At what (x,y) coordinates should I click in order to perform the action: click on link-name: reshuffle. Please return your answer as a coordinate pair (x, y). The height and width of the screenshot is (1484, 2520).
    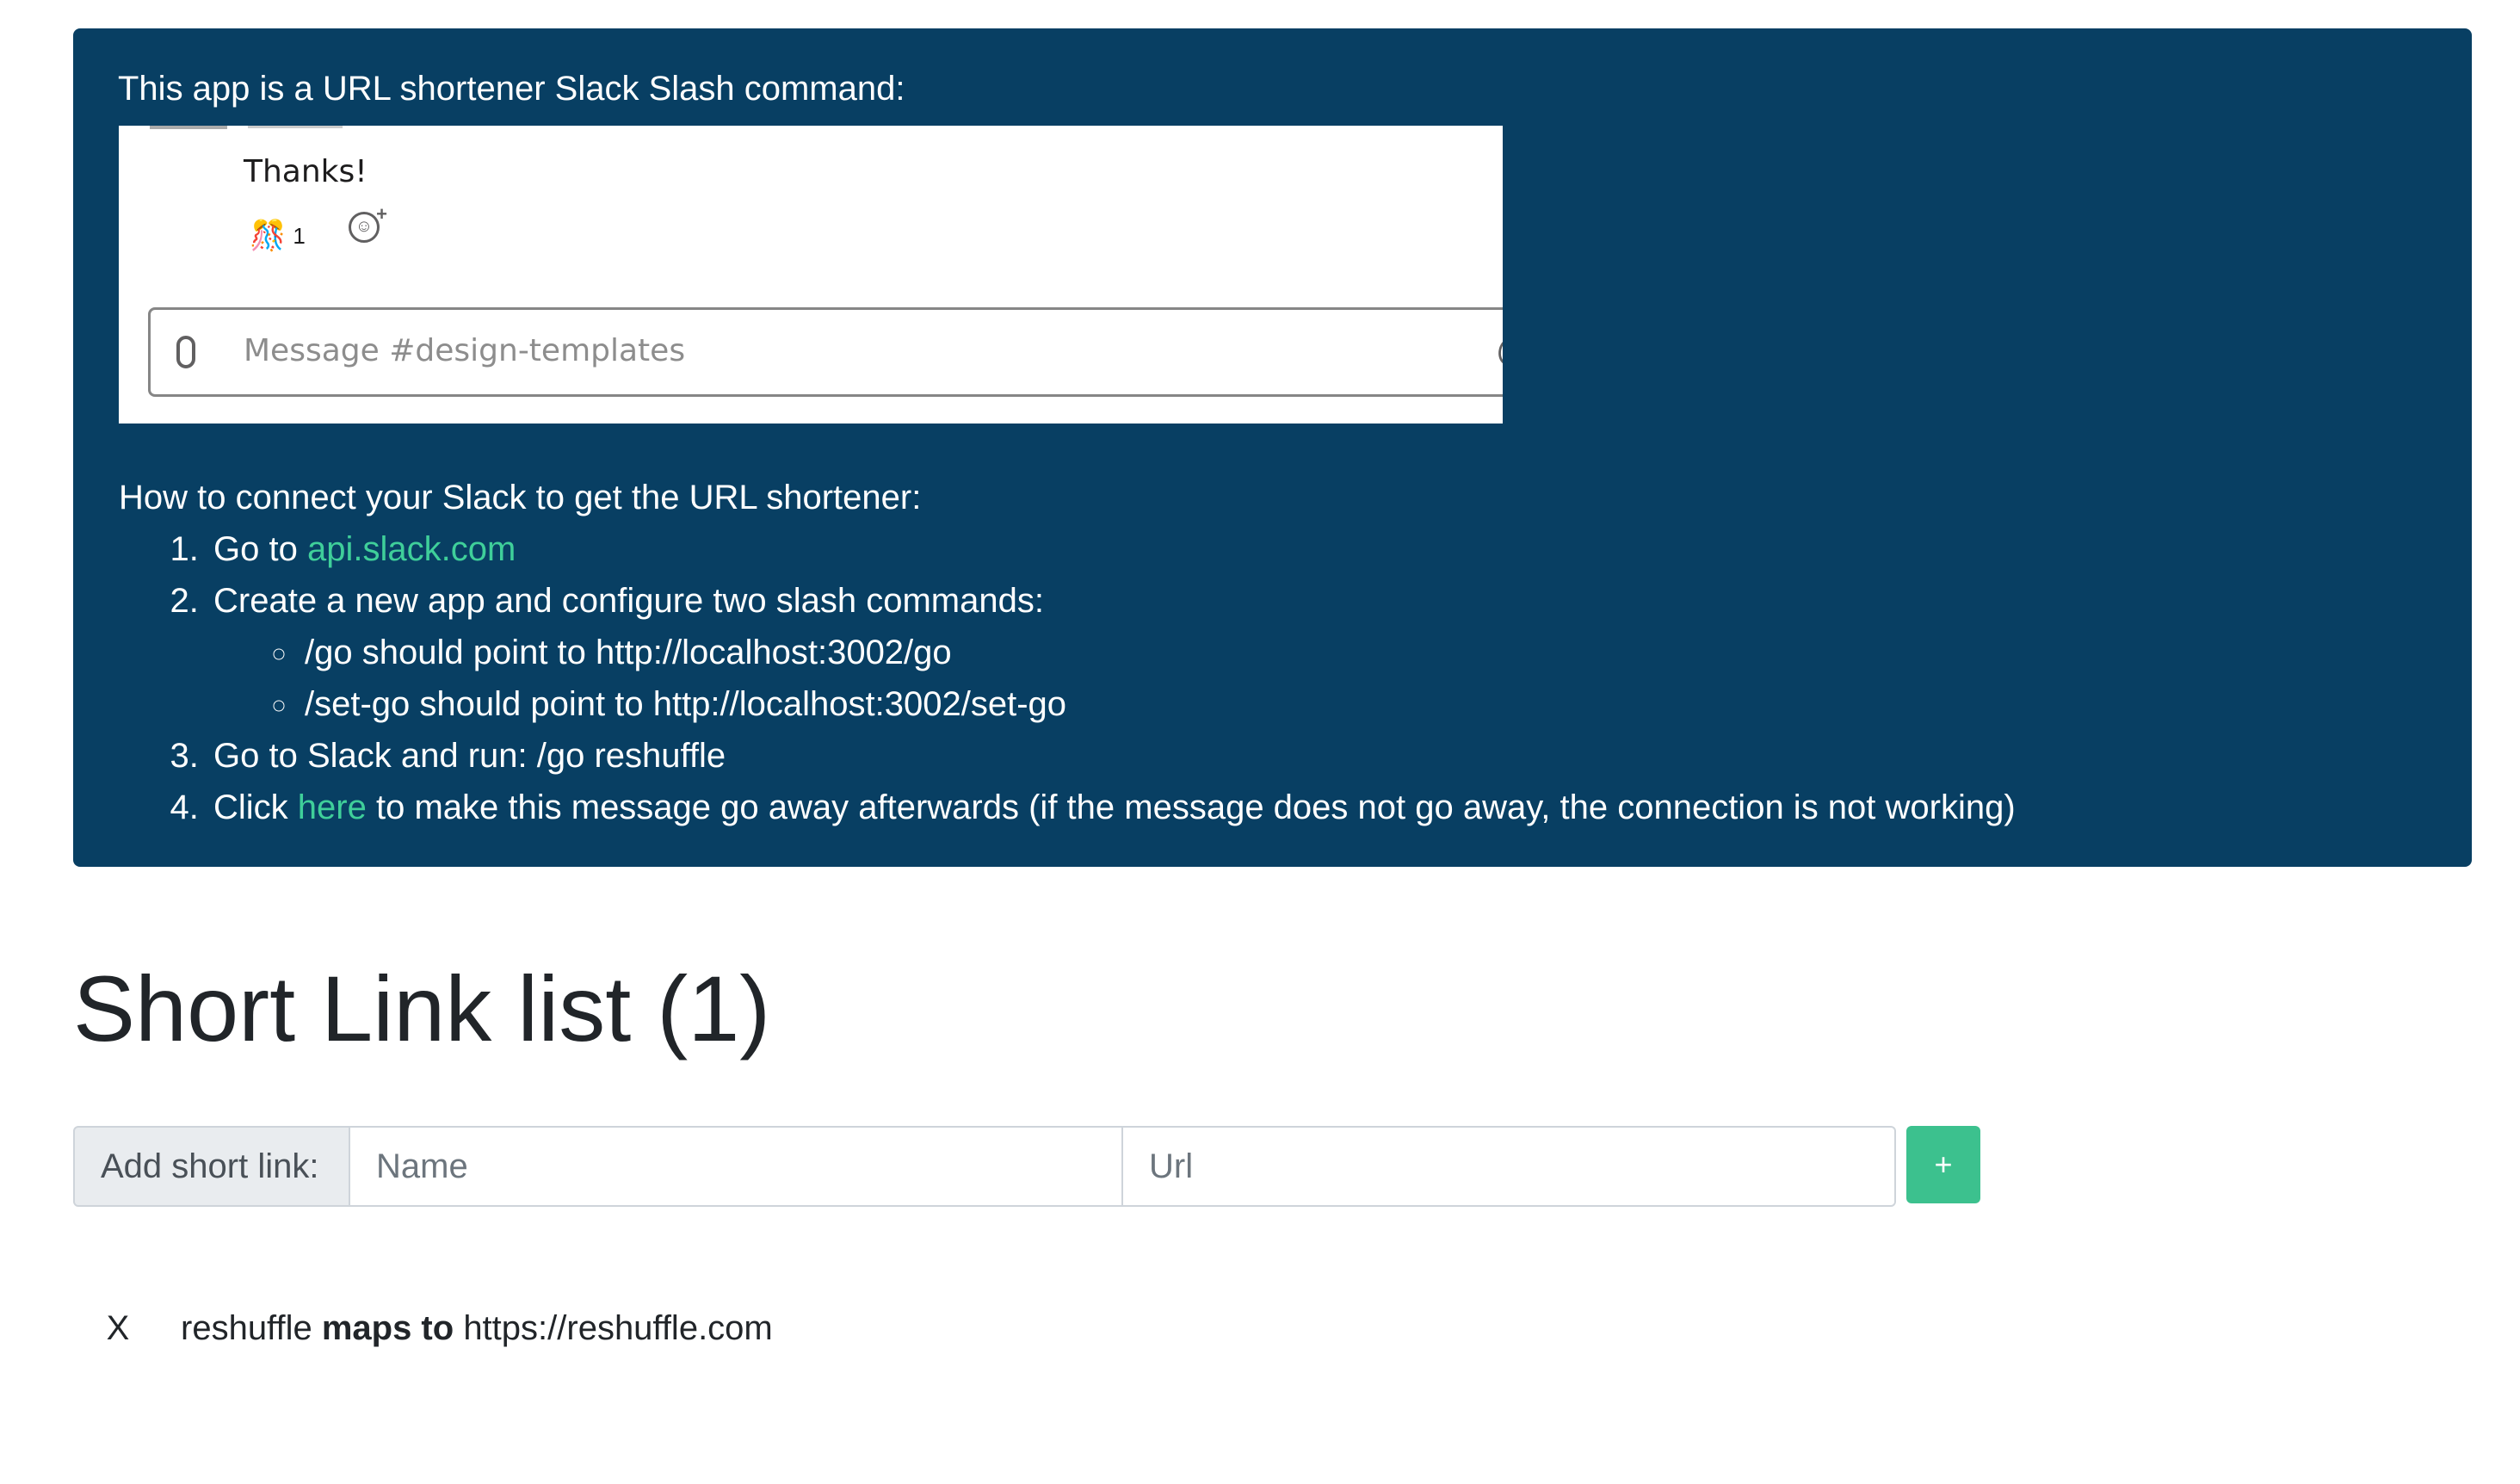
    Looking at the image, I should click on (246, 1328).